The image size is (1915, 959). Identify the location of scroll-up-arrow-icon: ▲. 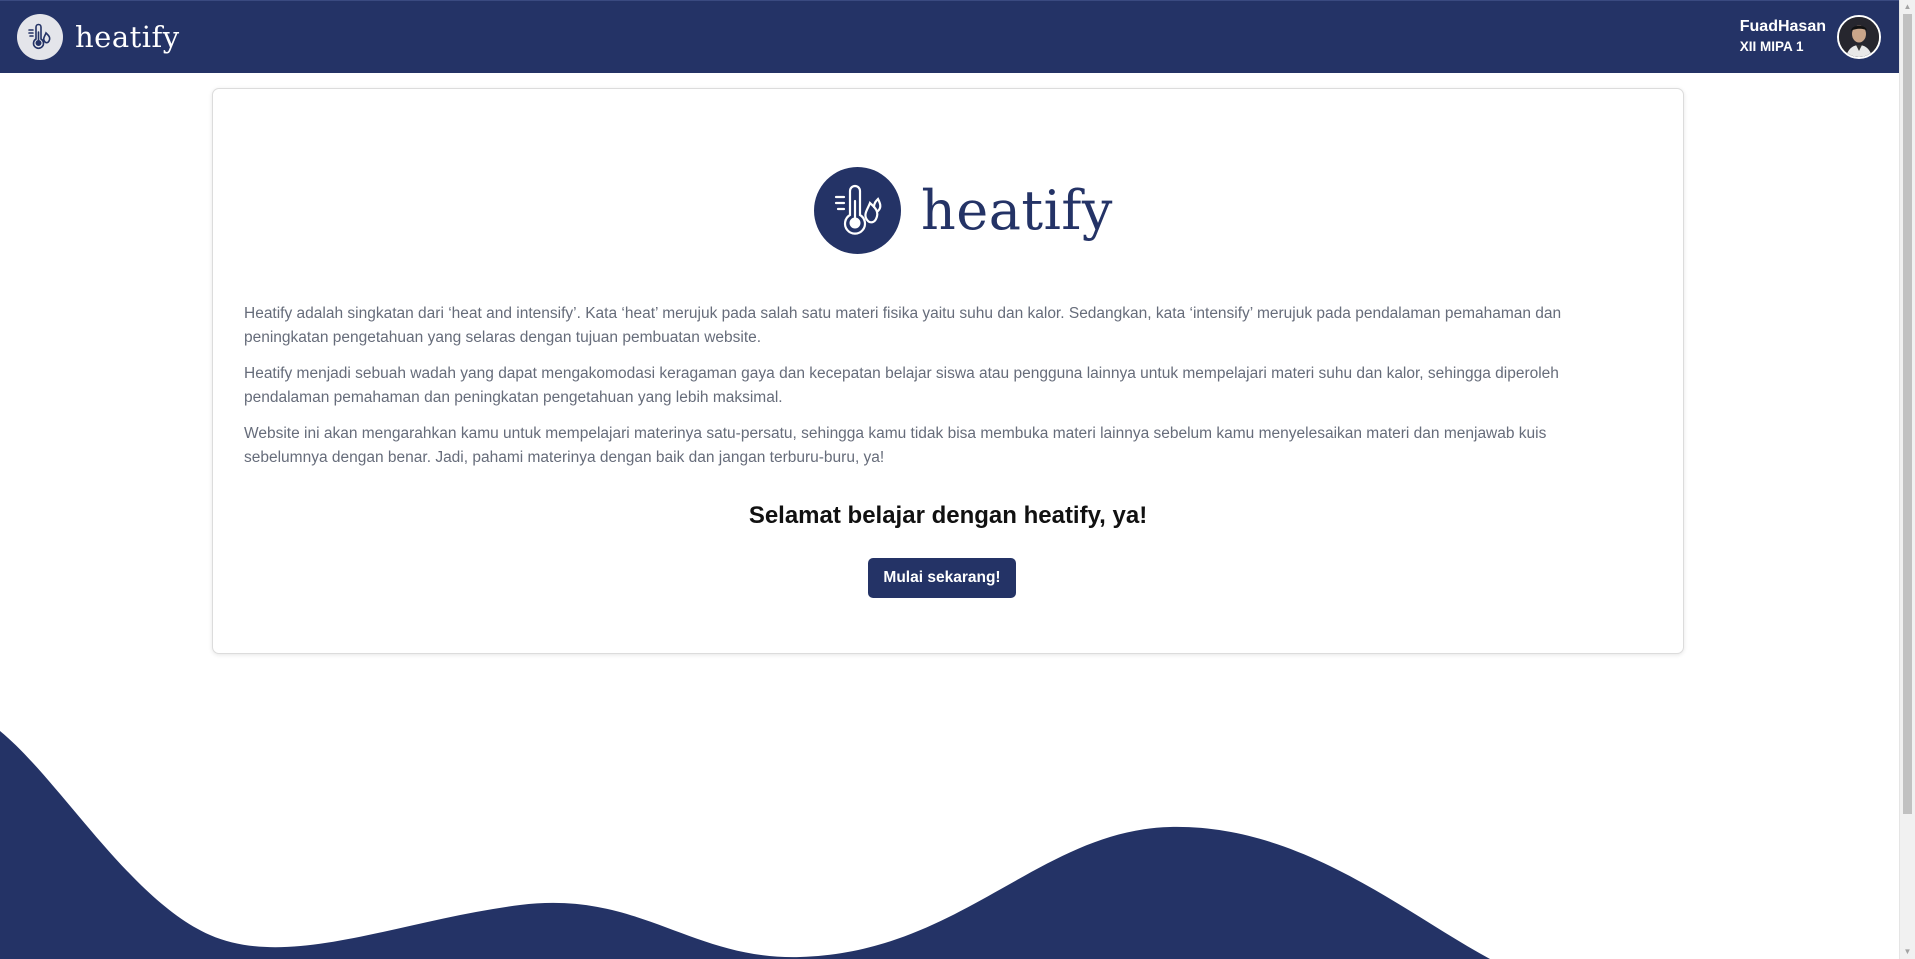
(1907, 7).